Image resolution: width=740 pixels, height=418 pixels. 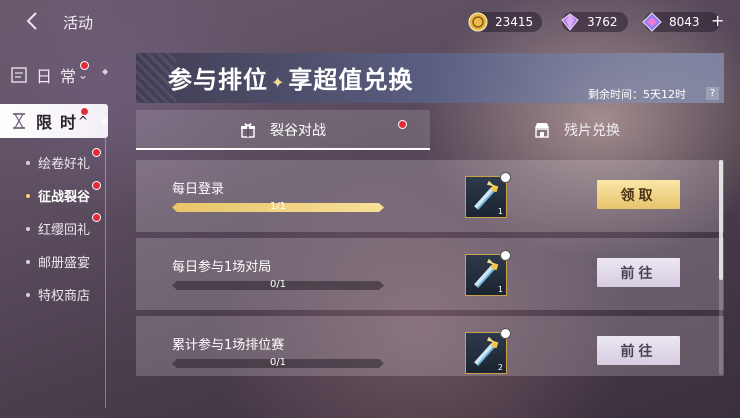 I want to click on sidebar-item-label: 红缨回礼, so click(x=64, y=230).